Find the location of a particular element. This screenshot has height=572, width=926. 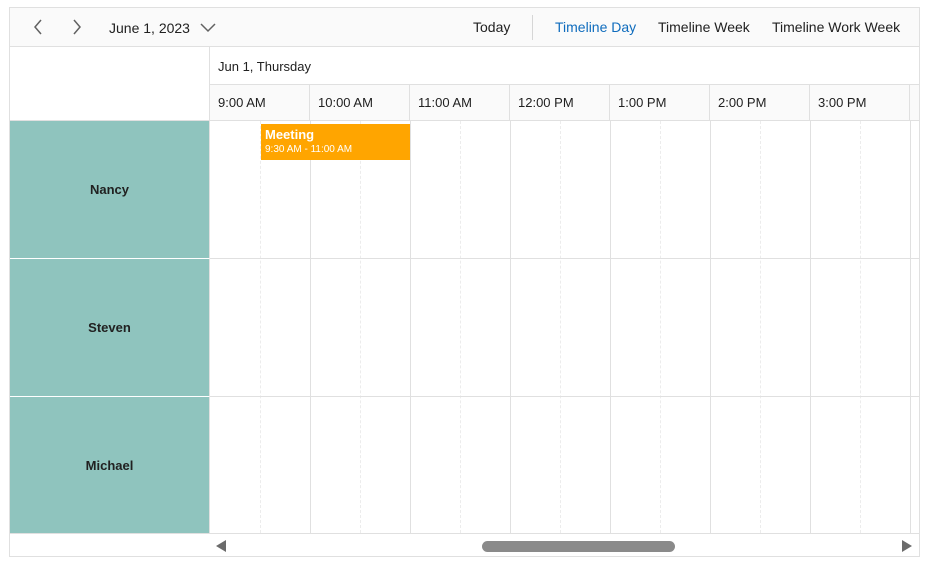

today-button: Today is located at coordinates (491, 27).